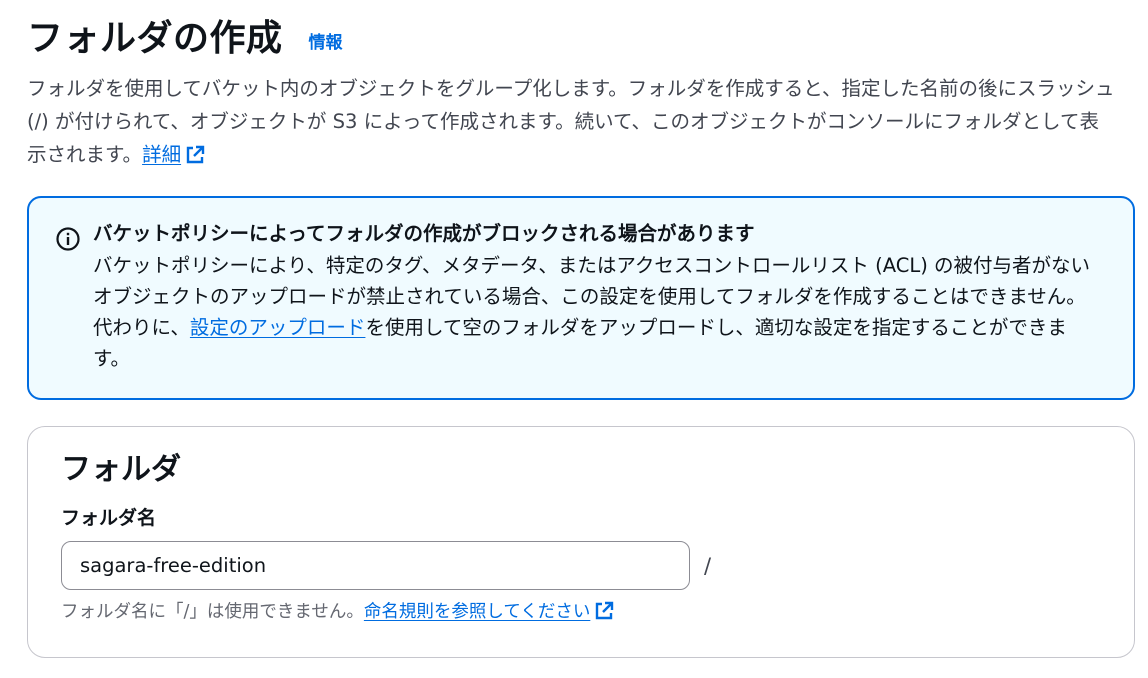  What do you see at coordinates (109, 518) in the screenshot?
I see `folder-name-label: フォルダ名` at bounding box center [109, 518].